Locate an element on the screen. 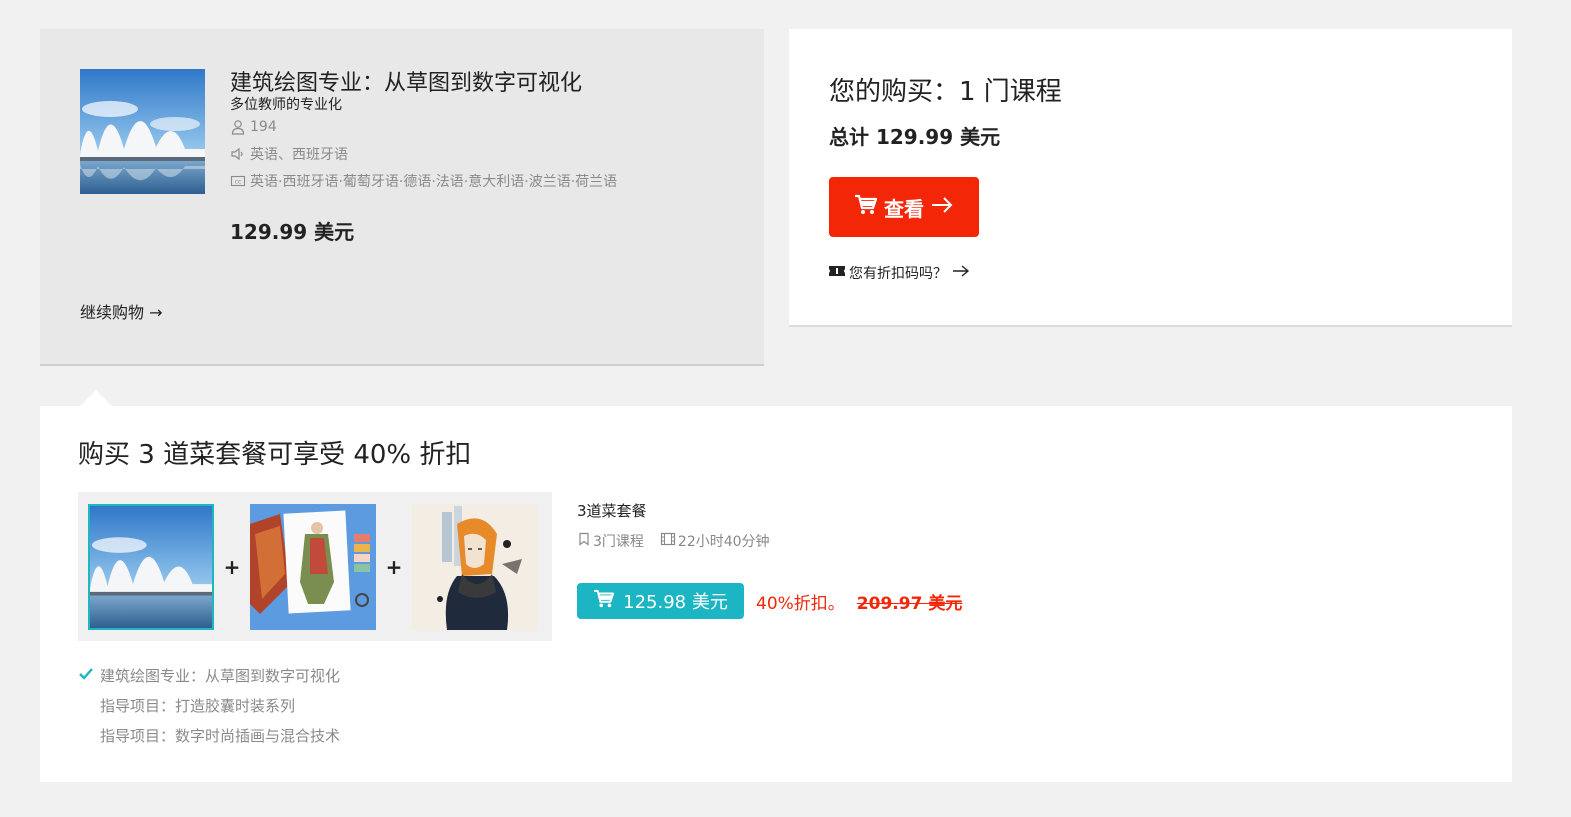  bundle-course-item: 指导项目：数字时尚插画与混合技术 is located at coordinates (209, 735).